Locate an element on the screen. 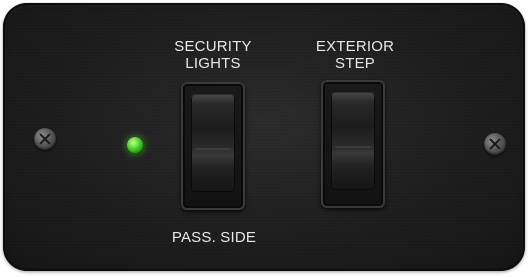  security-lights-label: SECURITY LIGHTS is located at coordinates (213, 55).